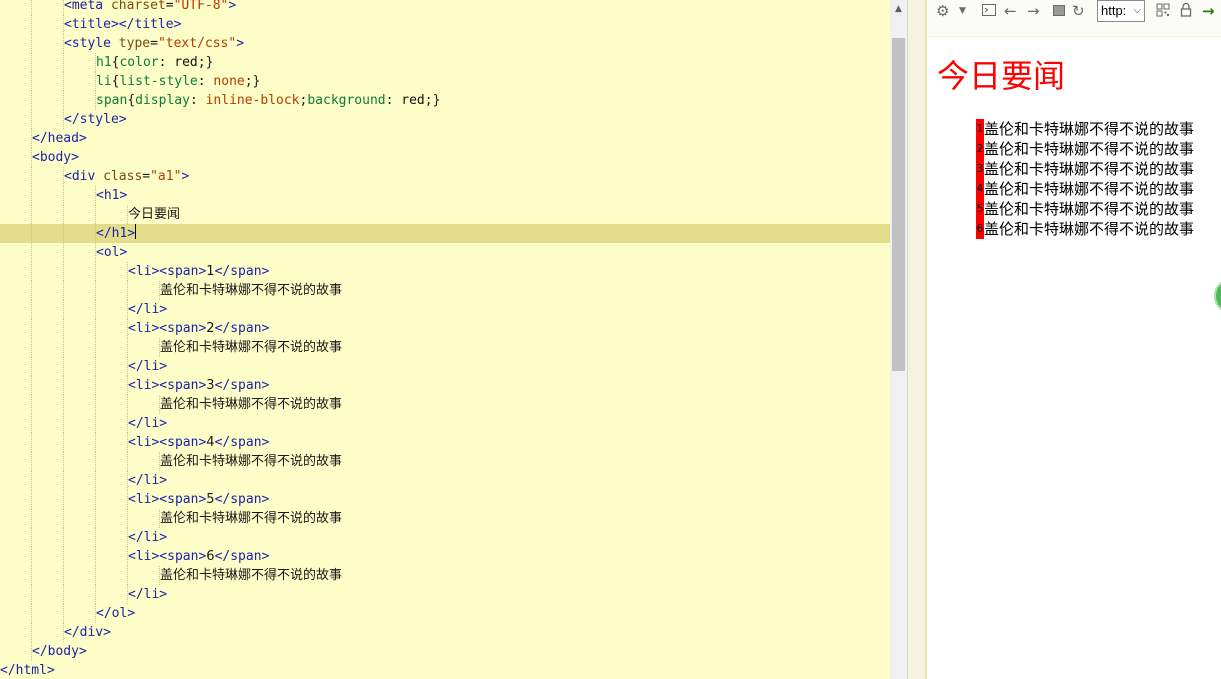  What do you see at coordinates (445, 195) in the screenshot?
I see `code-line: <h1>` at bounding box center [445, 195].